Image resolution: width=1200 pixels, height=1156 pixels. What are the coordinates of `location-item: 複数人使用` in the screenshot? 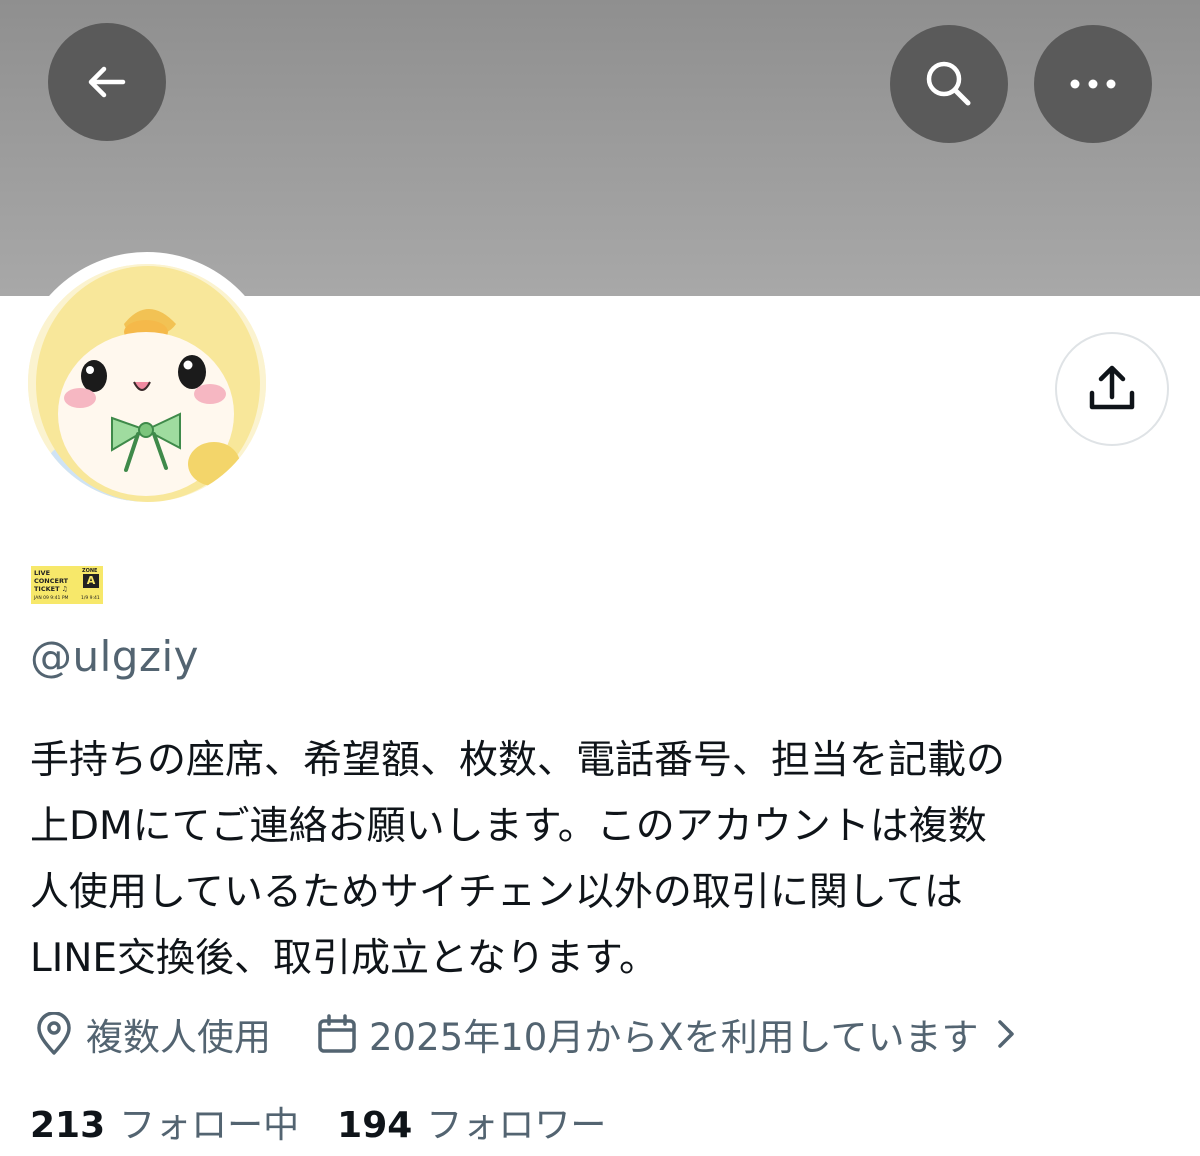 It's located at (150, 1034).